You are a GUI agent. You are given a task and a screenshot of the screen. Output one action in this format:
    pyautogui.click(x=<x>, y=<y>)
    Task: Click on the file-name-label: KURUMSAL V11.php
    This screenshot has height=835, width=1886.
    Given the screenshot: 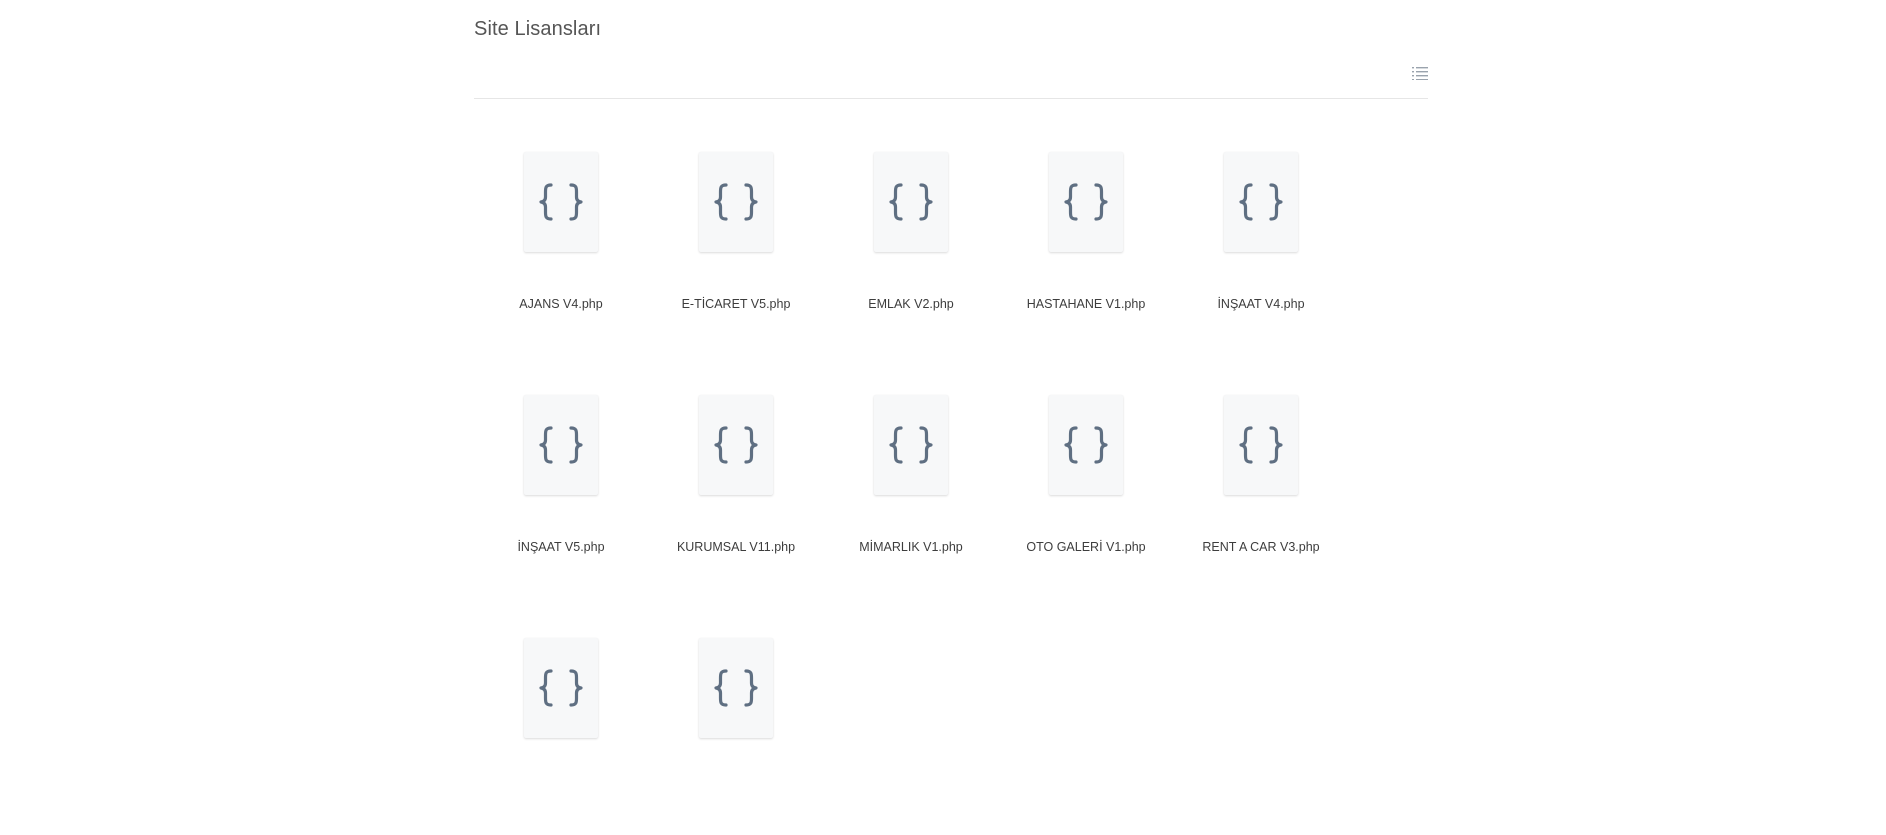 What is the action you would take?
    pyautogui.click(x=736, y=547)
    